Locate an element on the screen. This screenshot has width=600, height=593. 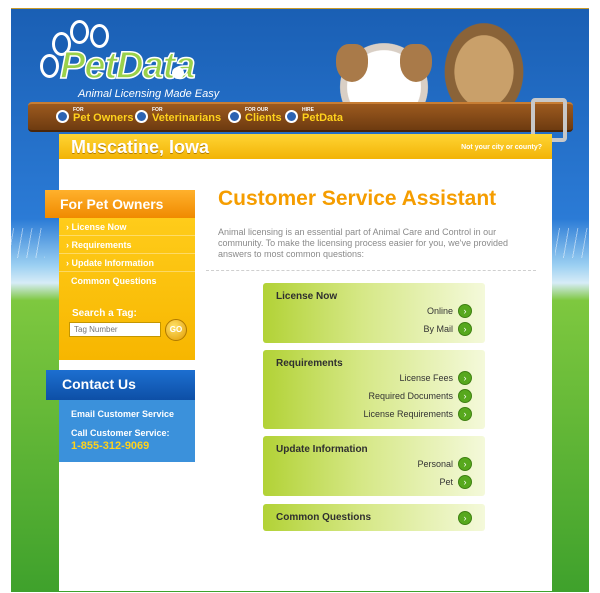
email-customer-service-link: Email Customer Service is located at coordinates (122, 414).